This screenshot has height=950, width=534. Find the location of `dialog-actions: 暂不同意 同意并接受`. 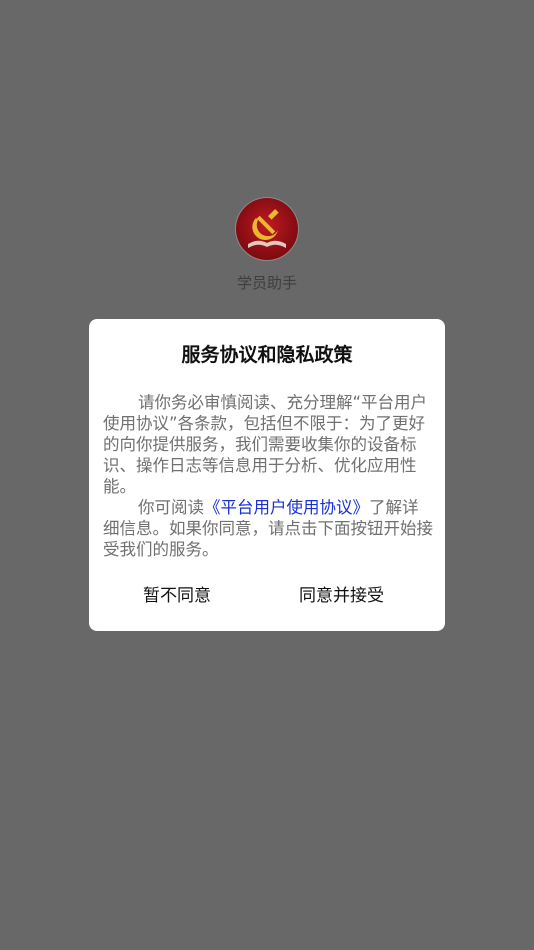

dialog-actions: 暂不同意 同意并接受 is located at coordinates (267, 596).